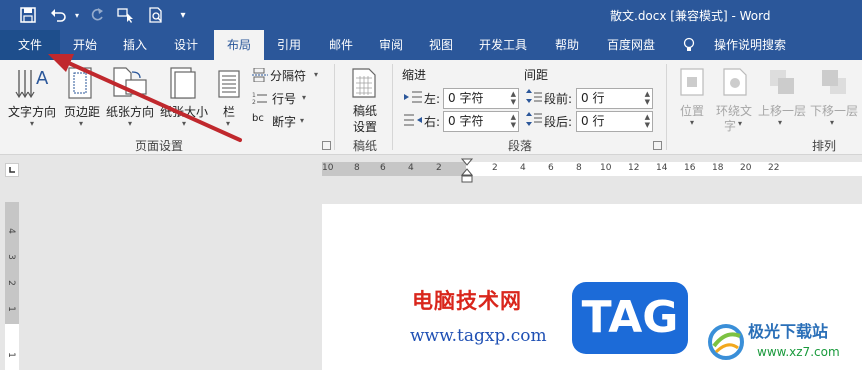  Describe the element at coordinates (145, 98) in the screenshot. I see `annotation-arrow-icon` at that location.